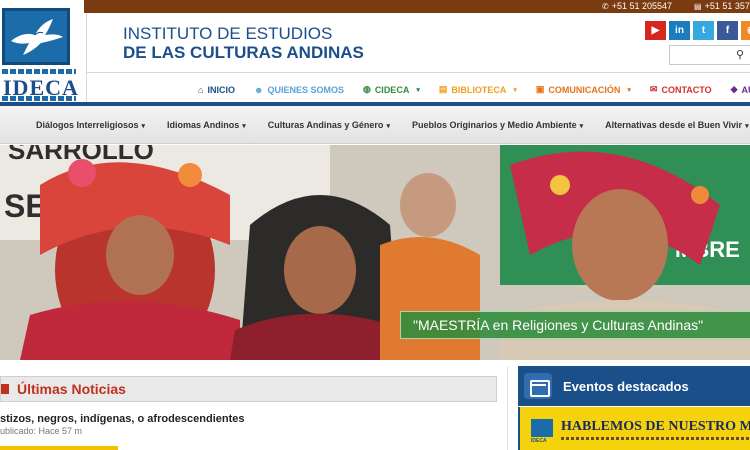 The image size is (750, 450). I want to click on globe-icon: ◍, so click(366, 89).